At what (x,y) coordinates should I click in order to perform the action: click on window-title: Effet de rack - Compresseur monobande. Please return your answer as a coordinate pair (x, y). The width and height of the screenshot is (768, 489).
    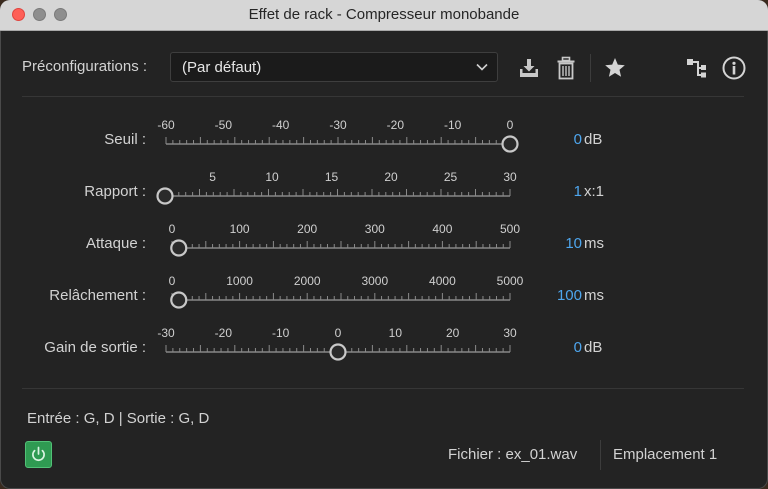
    Looking at the image, I should click on (384, 14).